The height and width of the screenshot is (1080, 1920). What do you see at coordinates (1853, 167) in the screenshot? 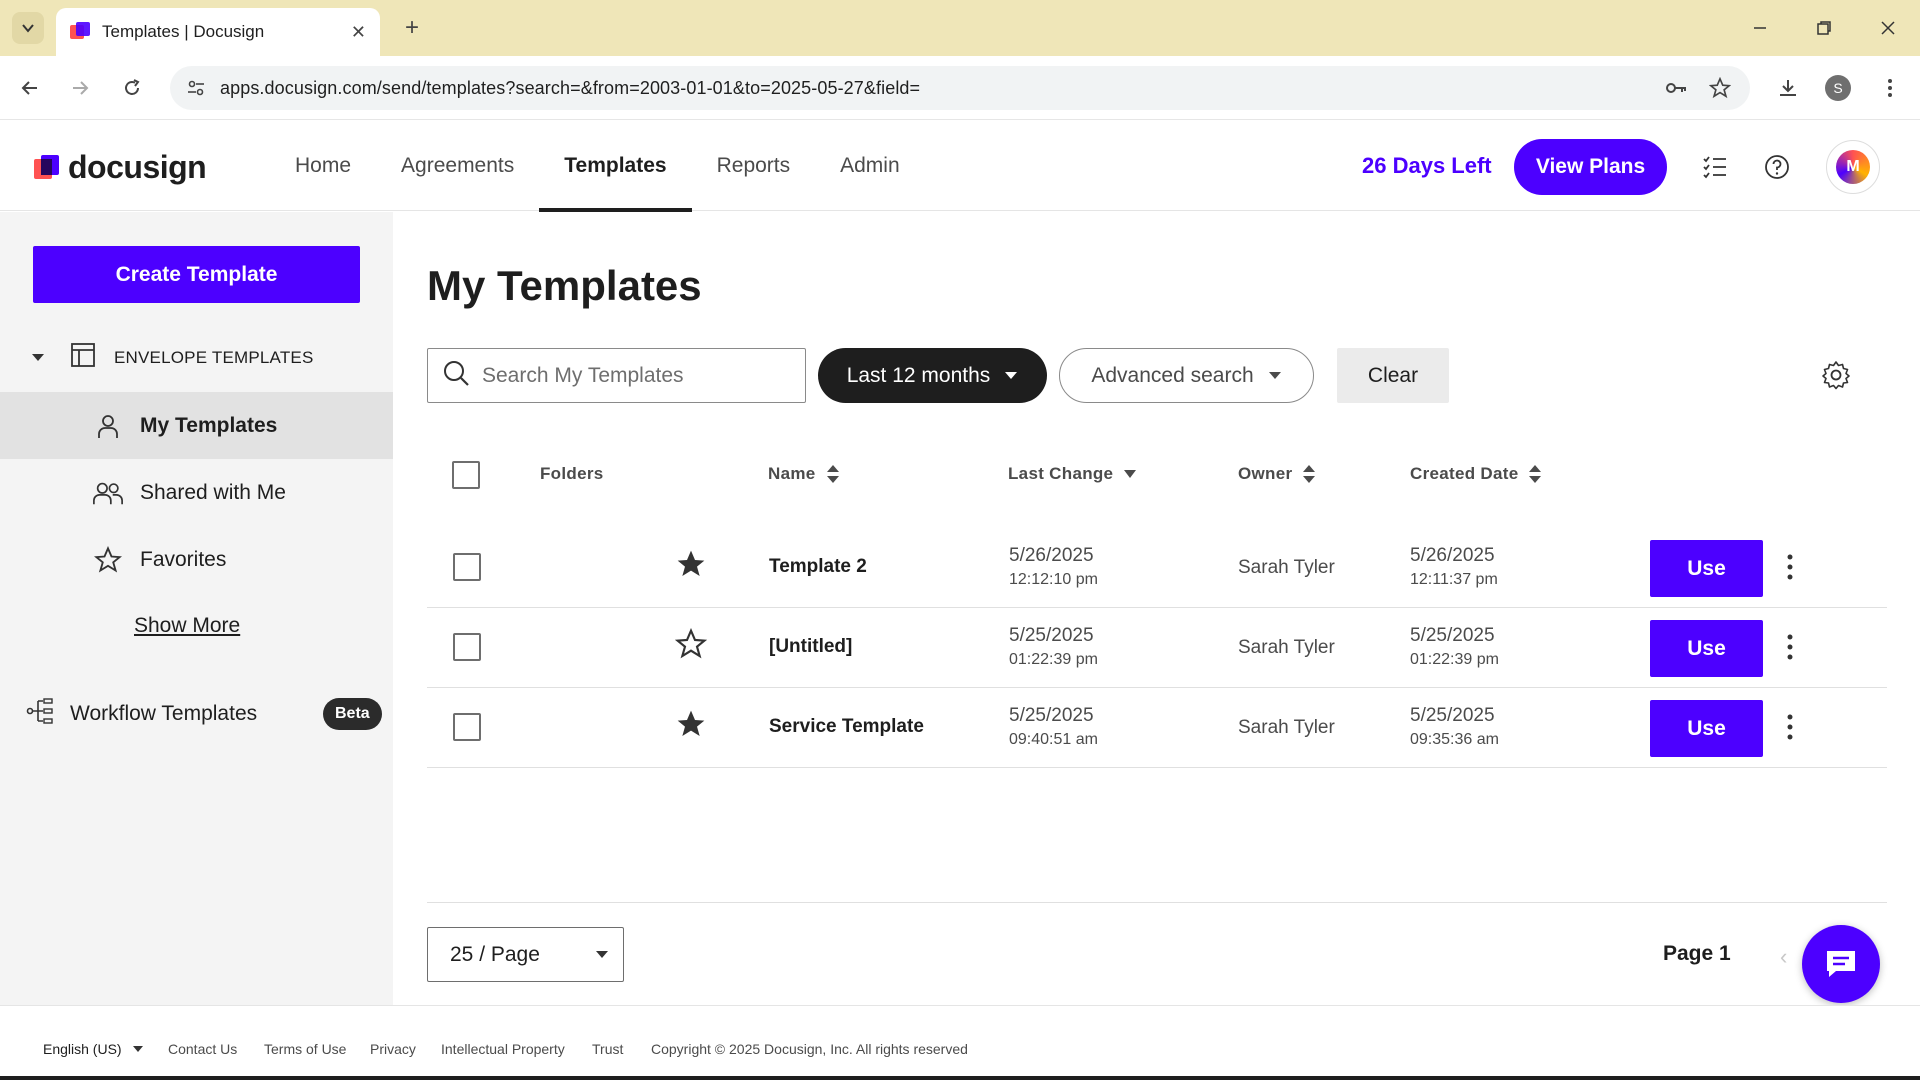
I see `user-avatar: M` at bounding box center [1853, 167].